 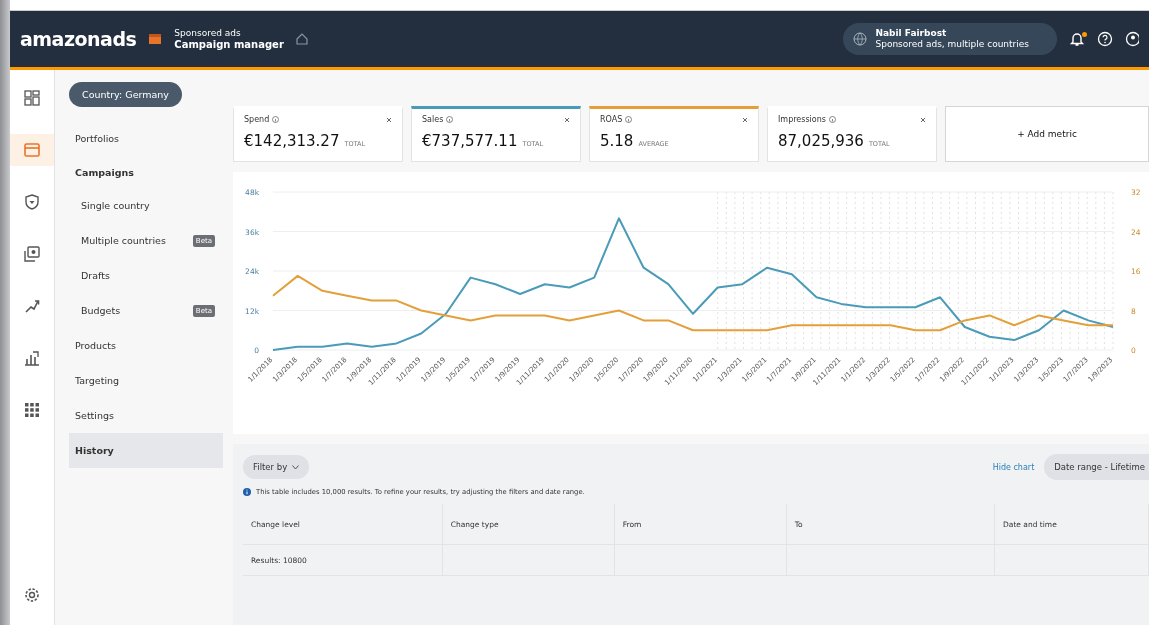 I want to click on globe-icon, so click(x=860, y=39).